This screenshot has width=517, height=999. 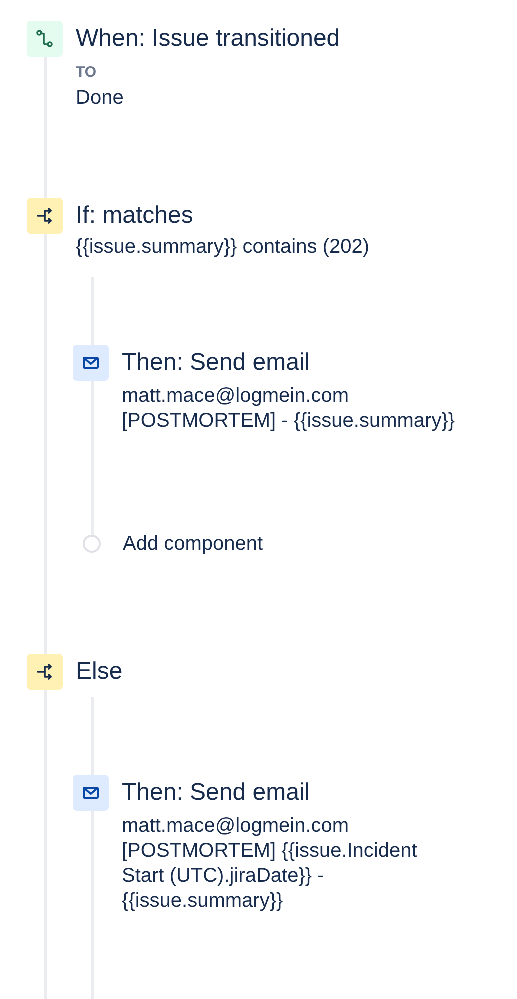 I want to click on step-title: Else, so click(x=99, y=672).